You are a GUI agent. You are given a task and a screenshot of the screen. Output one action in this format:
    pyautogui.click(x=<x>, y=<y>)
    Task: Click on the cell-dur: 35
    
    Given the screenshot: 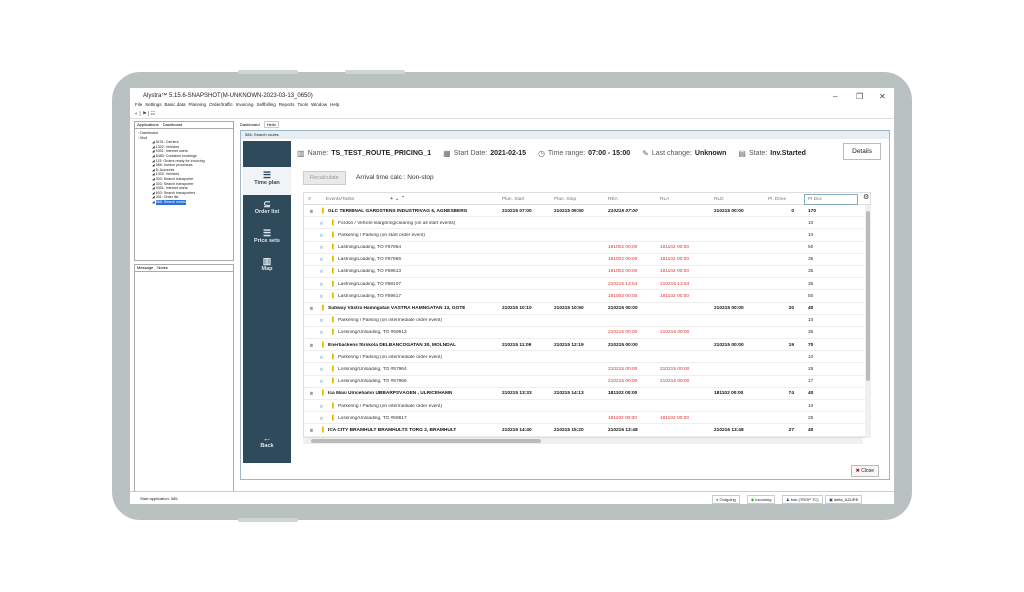 What is the action you would take?
    pyautogui.click(x=811, y=333)
    